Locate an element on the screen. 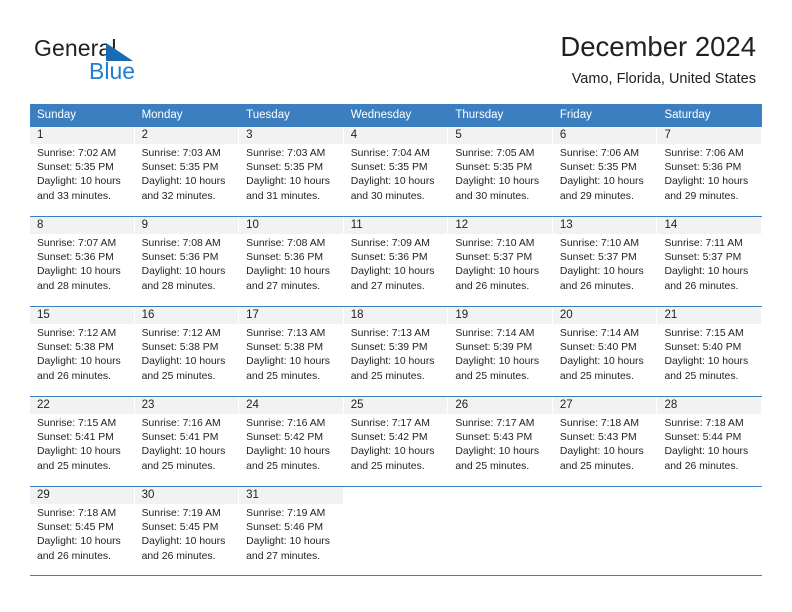 This screenshot has width=792, height=612. sunset-text: Sunset: 5:43 PM is located at coordinates (494, 438).